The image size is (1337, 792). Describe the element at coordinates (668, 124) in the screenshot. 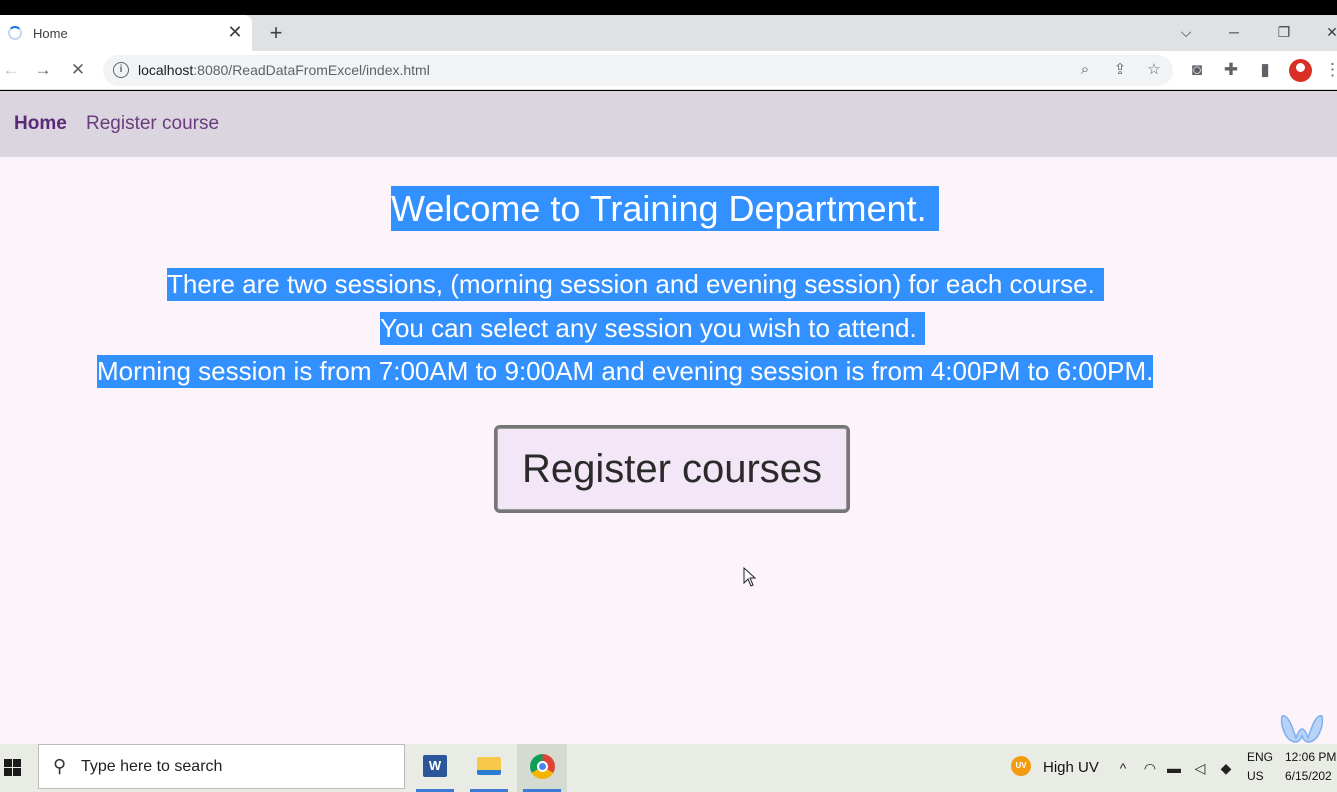

I see `site-navbar: Home Register course` at that location.